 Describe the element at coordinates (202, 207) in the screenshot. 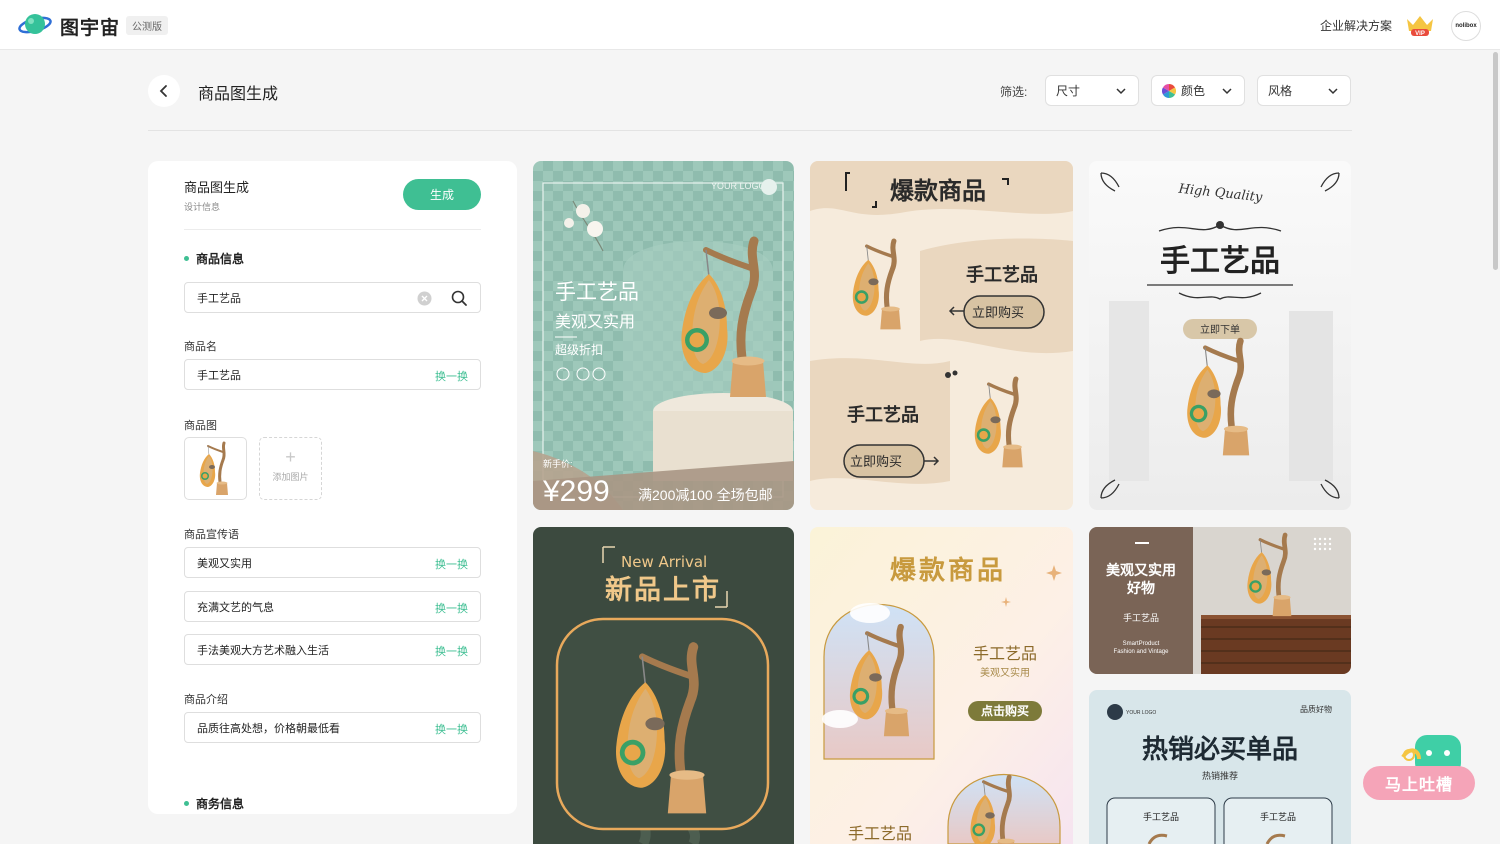

I see `panel-subtitle: 设计信息` at that location.